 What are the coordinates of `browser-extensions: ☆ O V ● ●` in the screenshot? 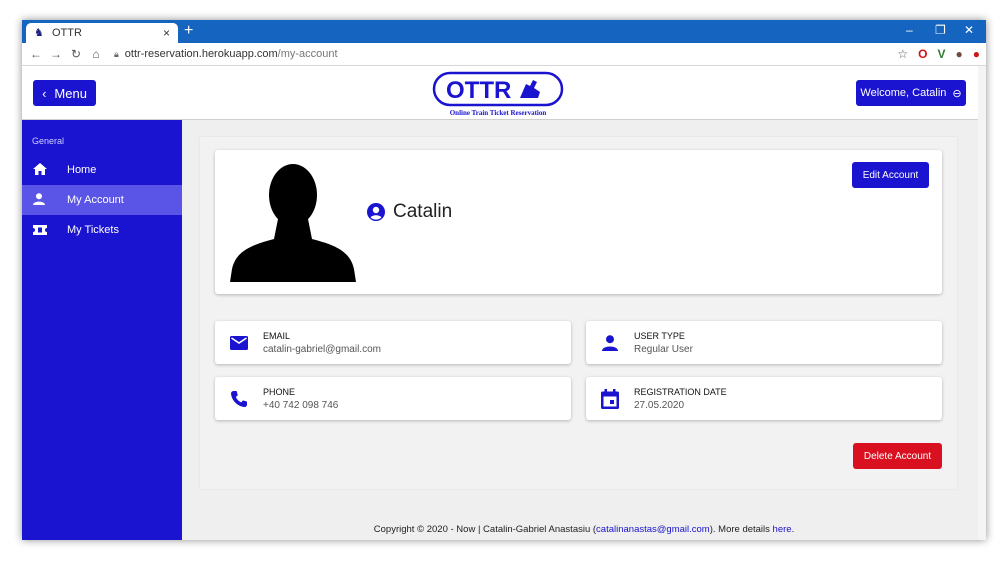 It's located at (938, 54).